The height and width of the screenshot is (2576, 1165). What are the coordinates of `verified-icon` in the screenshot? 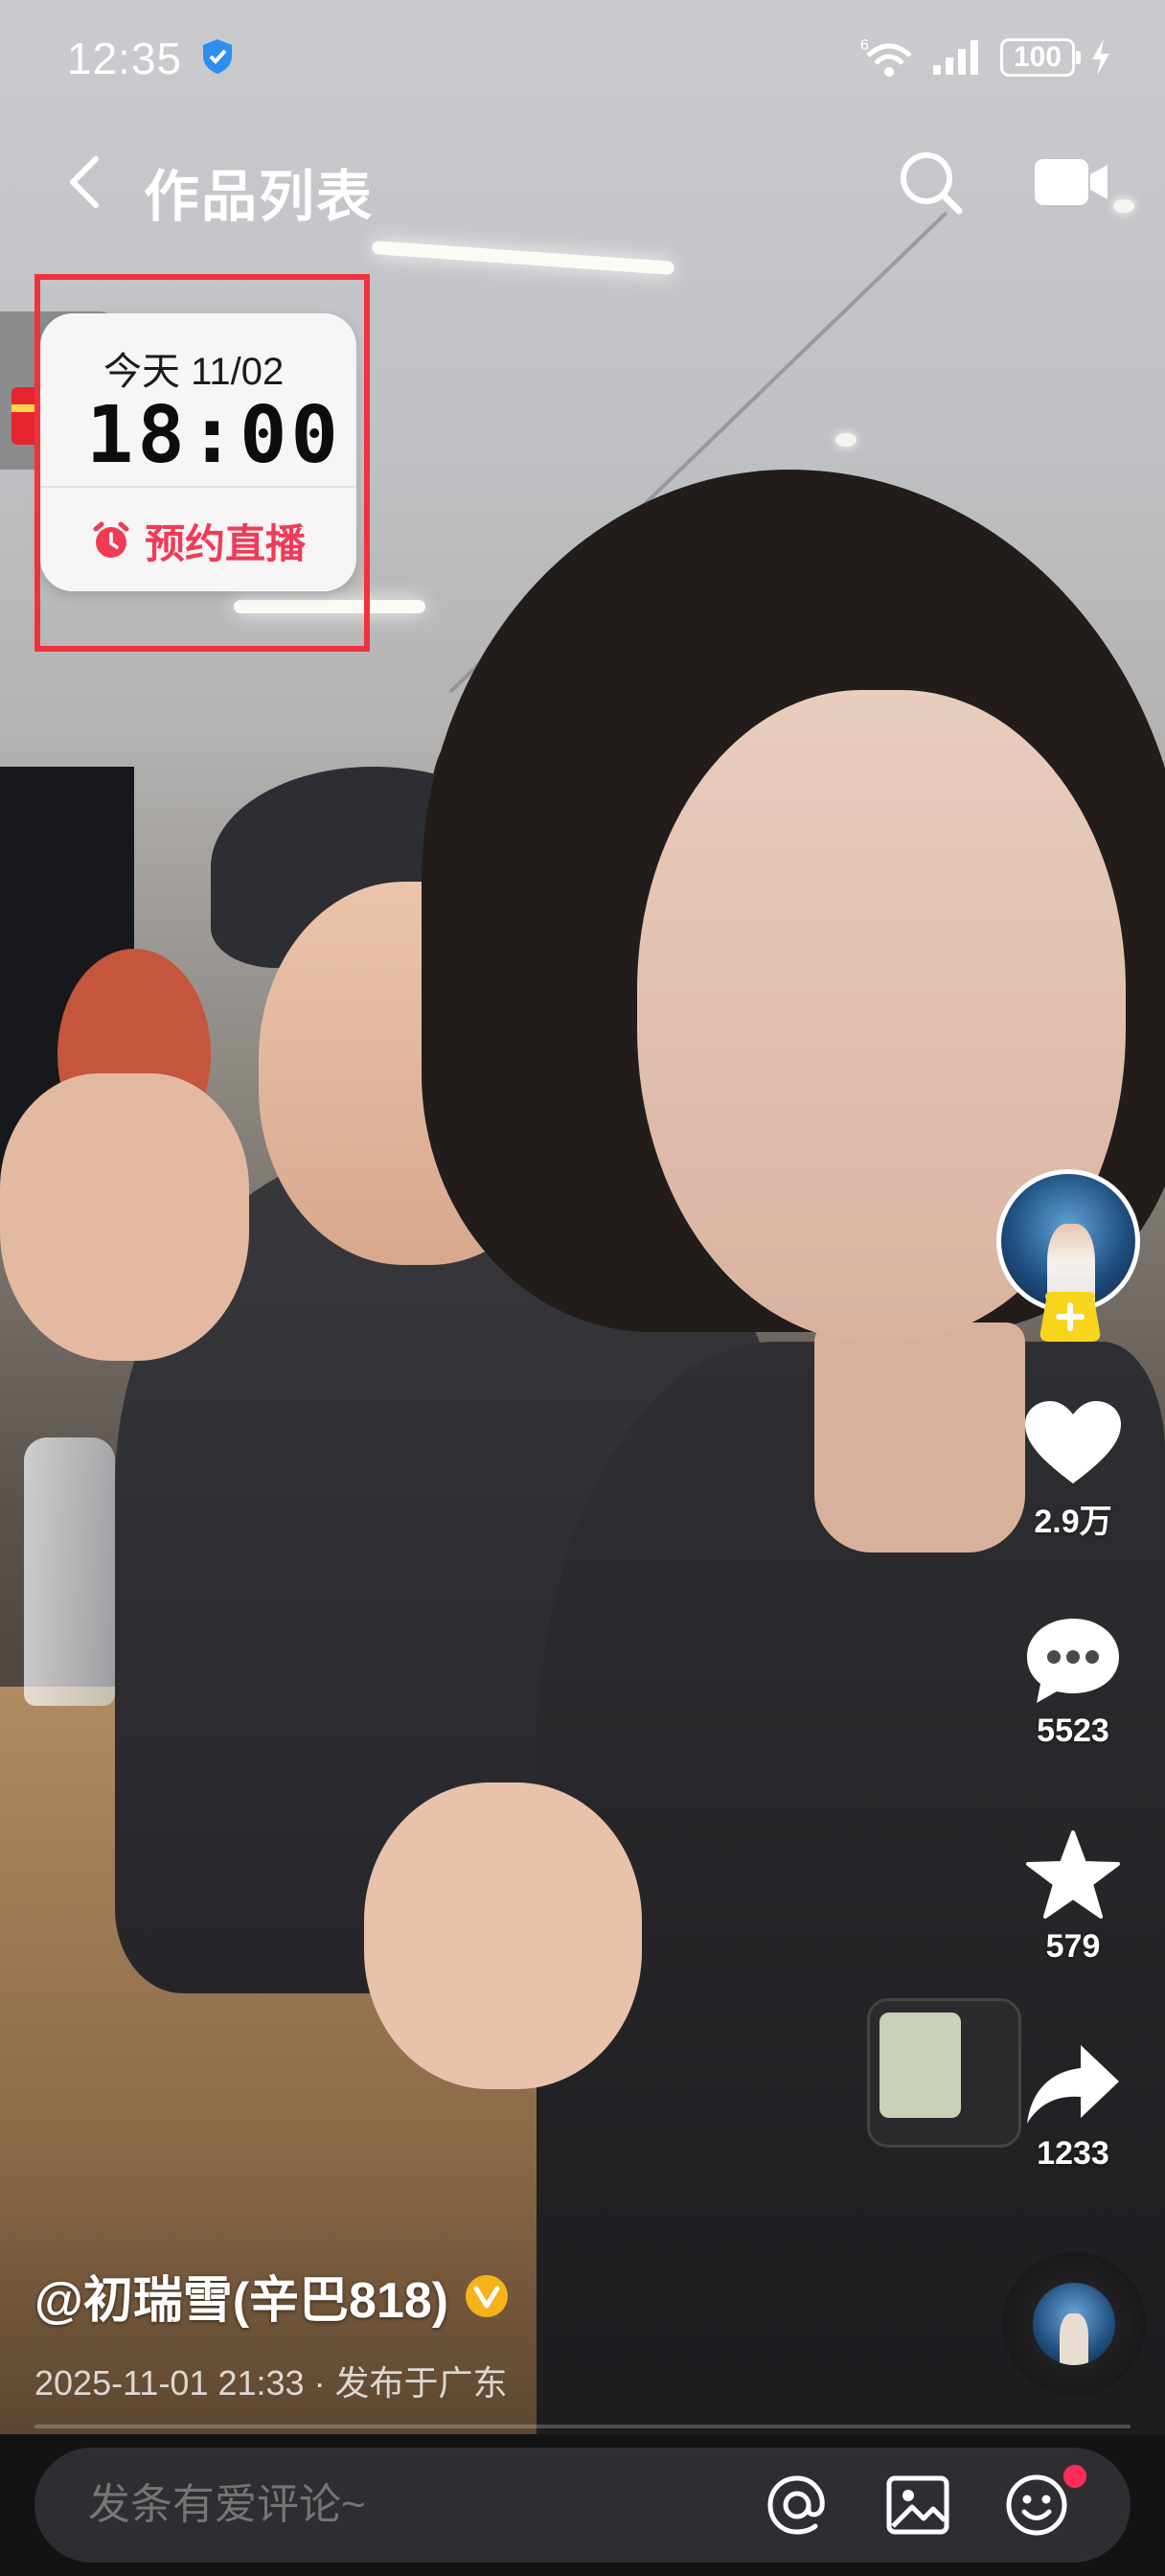 It's located at (488, 2295).